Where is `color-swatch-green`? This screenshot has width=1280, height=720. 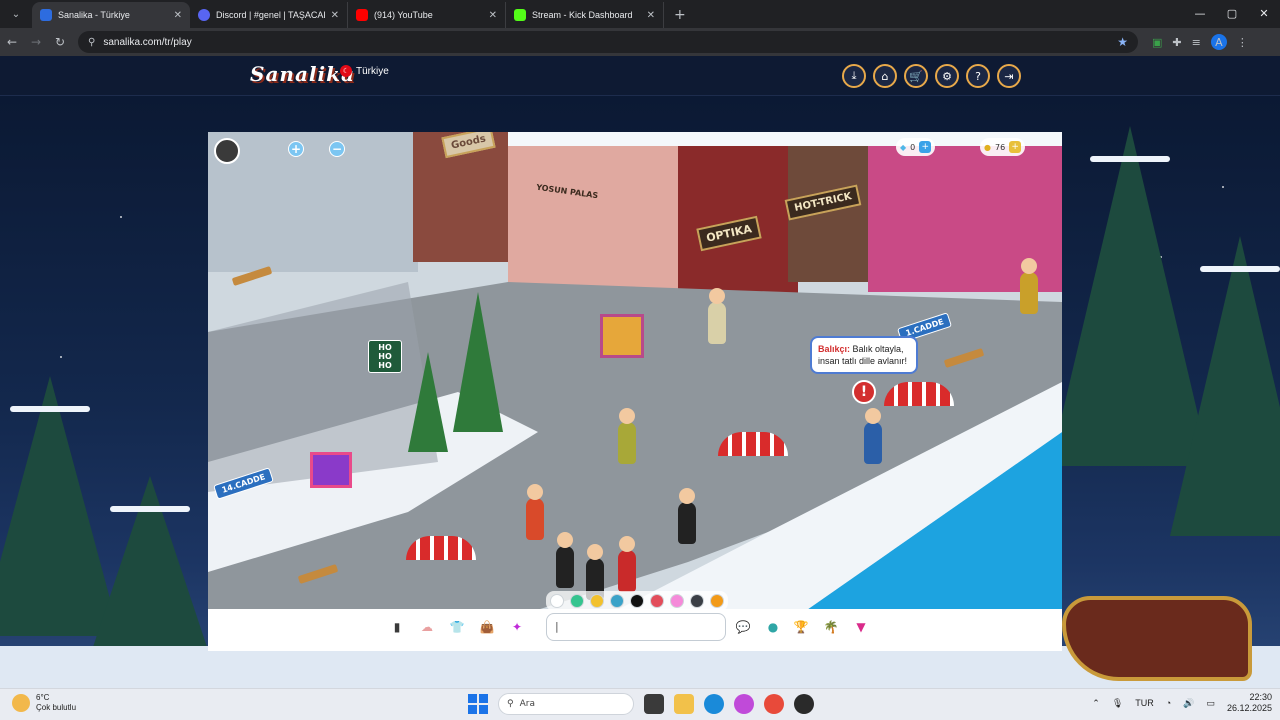 color-swatch-green is located at coordinates (577, 601).